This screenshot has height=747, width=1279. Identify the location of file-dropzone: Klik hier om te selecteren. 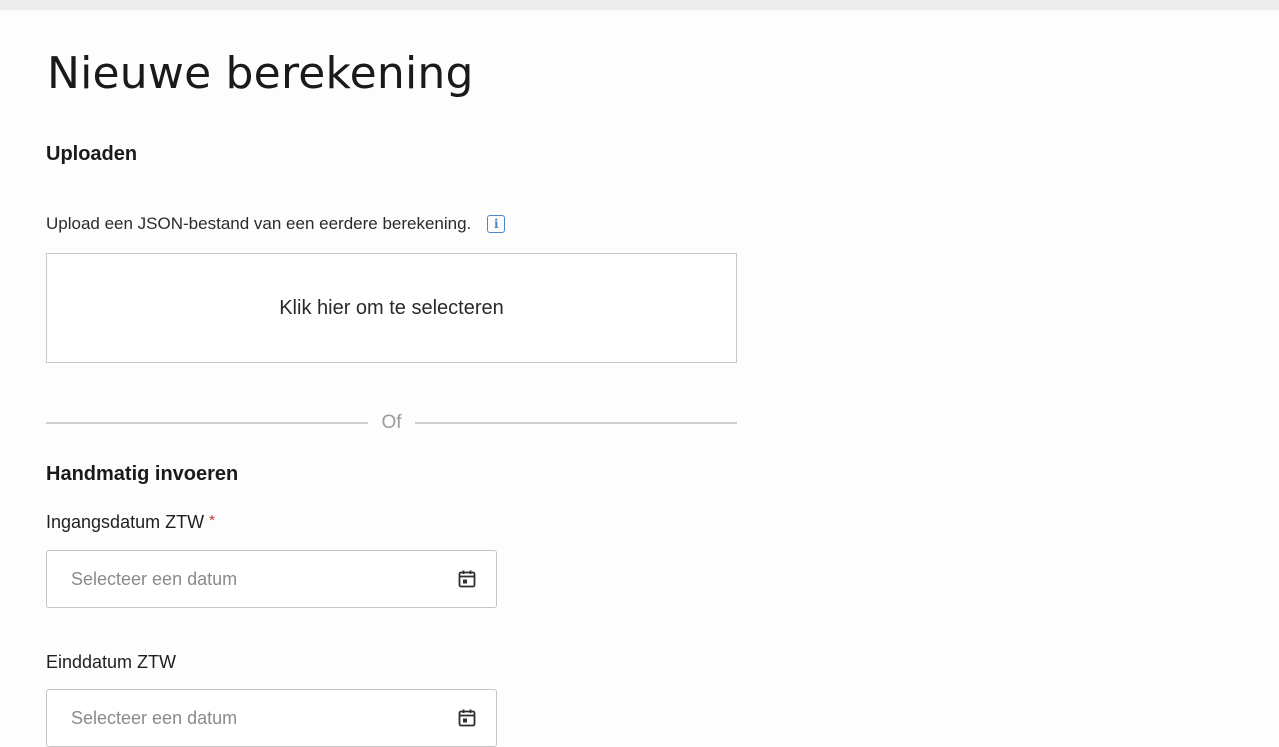
(391, 308).